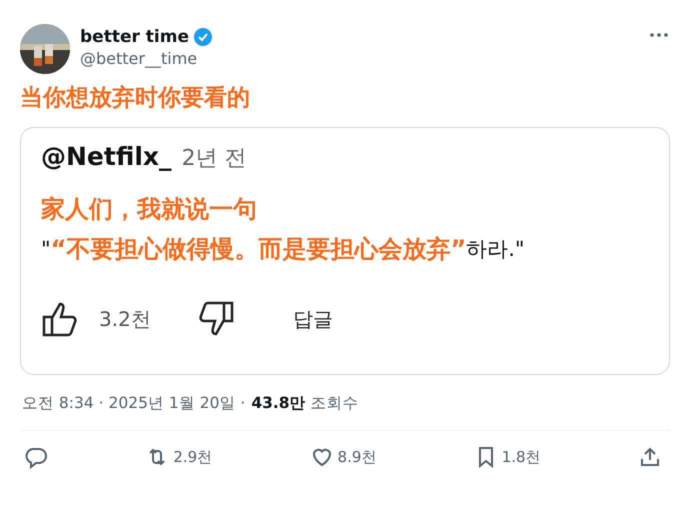 The image size is (690, 514). Describe the element at coordinates (495, 249) in the screenshot. I see `comment-text: 하라."` at that location.